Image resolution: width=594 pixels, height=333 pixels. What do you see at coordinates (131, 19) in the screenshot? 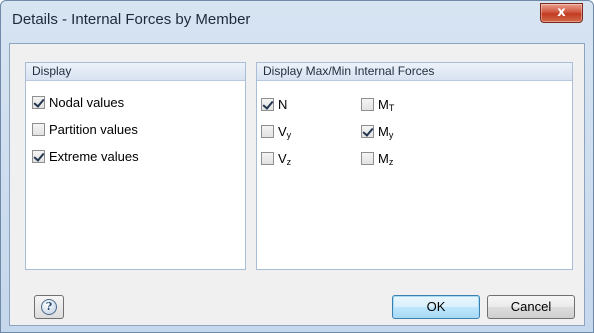
I see `window-title: Details - Internal Forces by Member` at bounding box center [131, 19].